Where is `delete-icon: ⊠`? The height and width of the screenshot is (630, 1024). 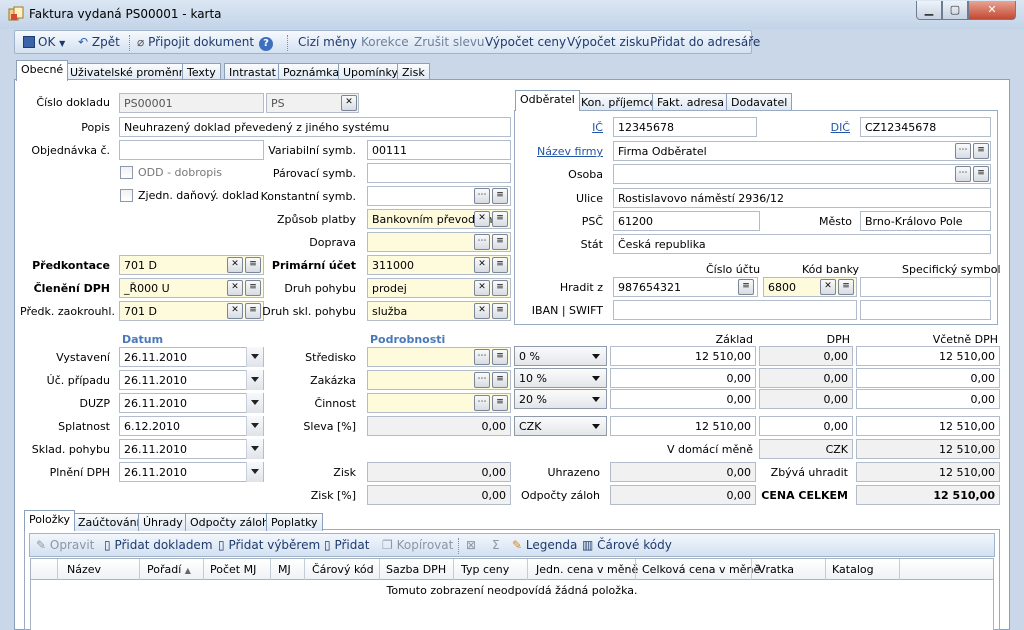 delete-icon: ⊠ is located at coordinates (471, 545).